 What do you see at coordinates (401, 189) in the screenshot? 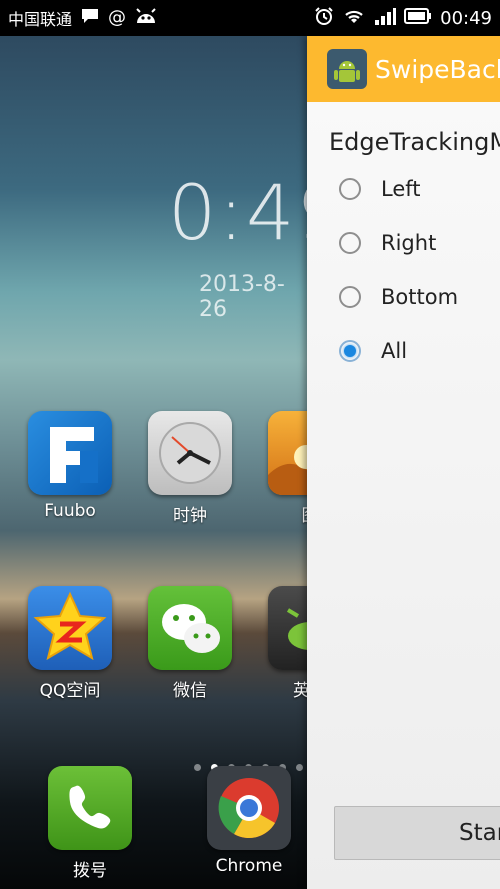
I see `radio-label: Left` at bounding box center [401, 189].